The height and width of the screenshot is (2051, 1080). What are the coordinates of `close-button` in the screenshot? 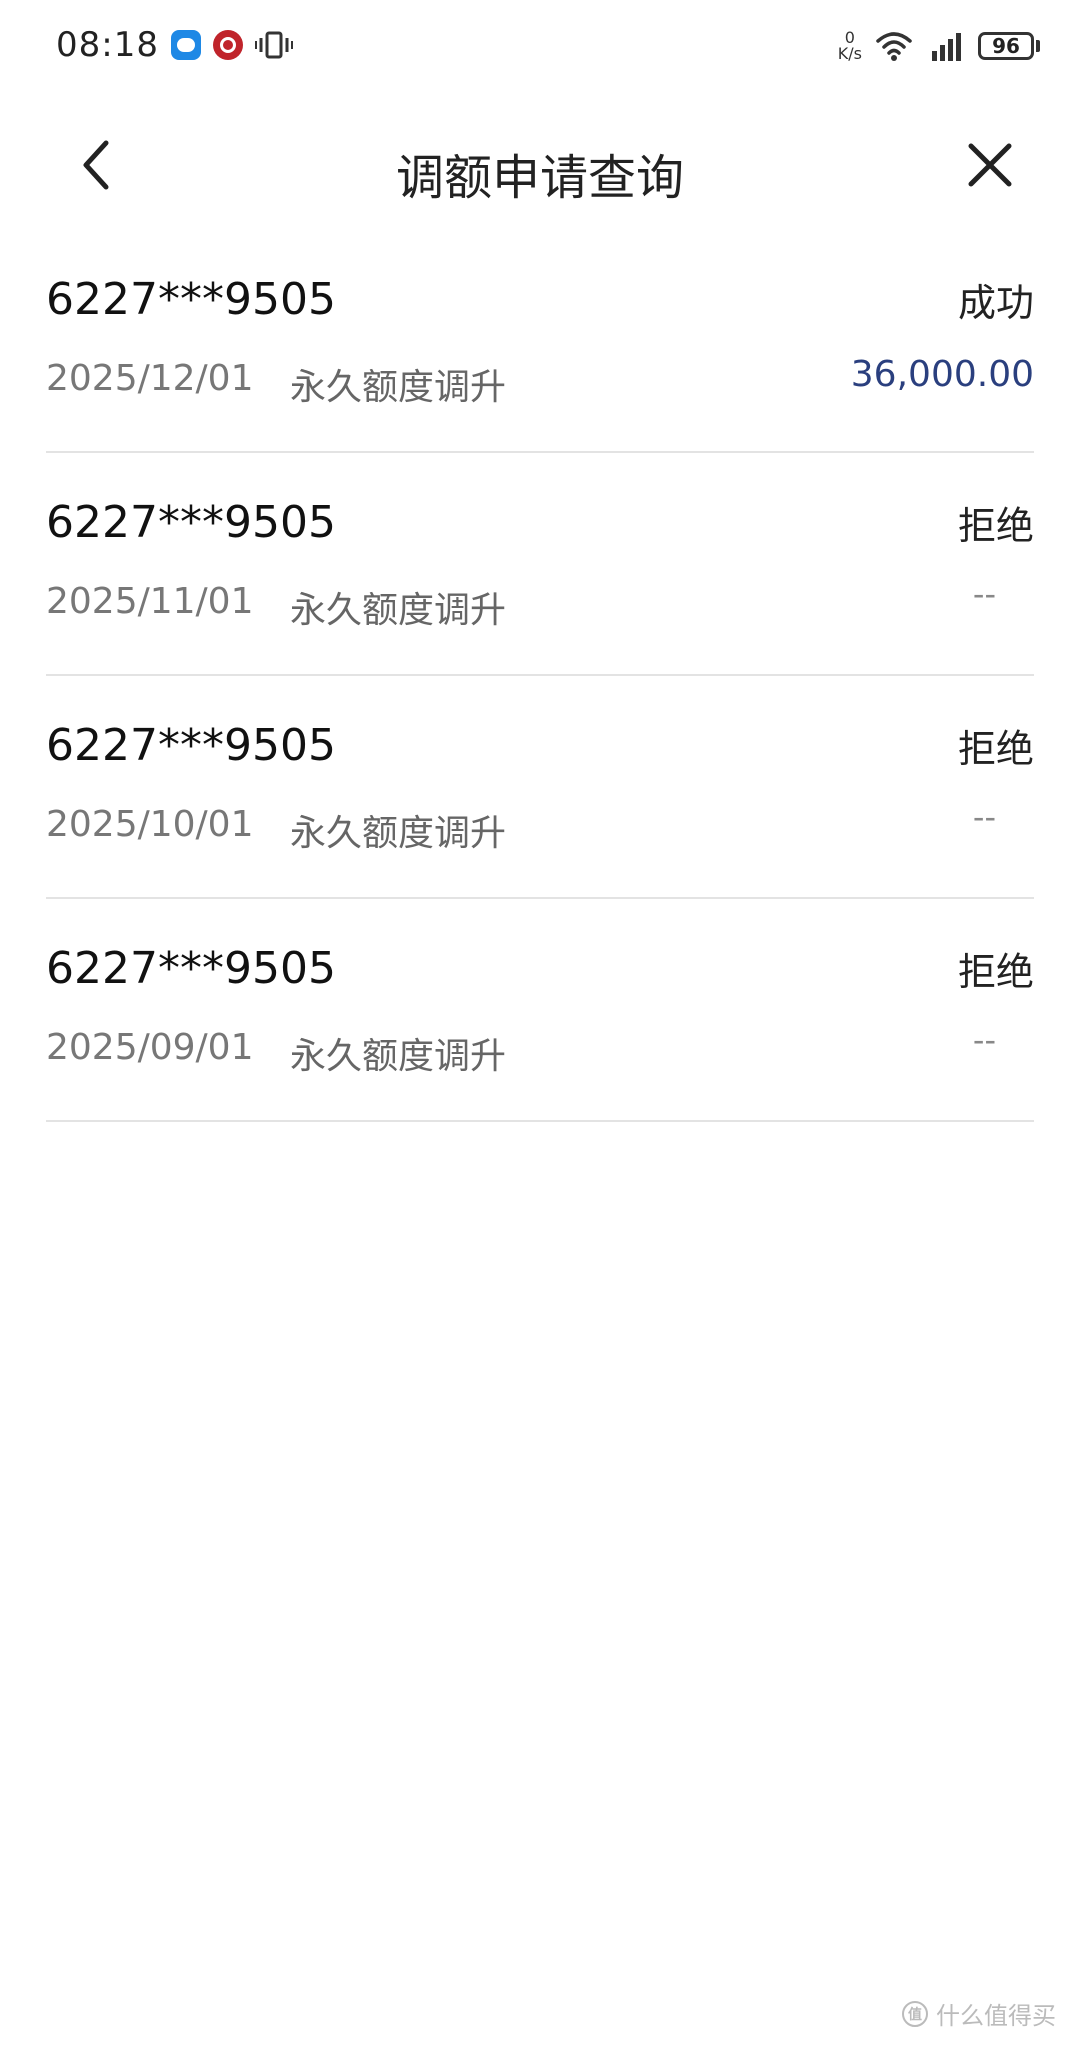 It's located at (990, 165).